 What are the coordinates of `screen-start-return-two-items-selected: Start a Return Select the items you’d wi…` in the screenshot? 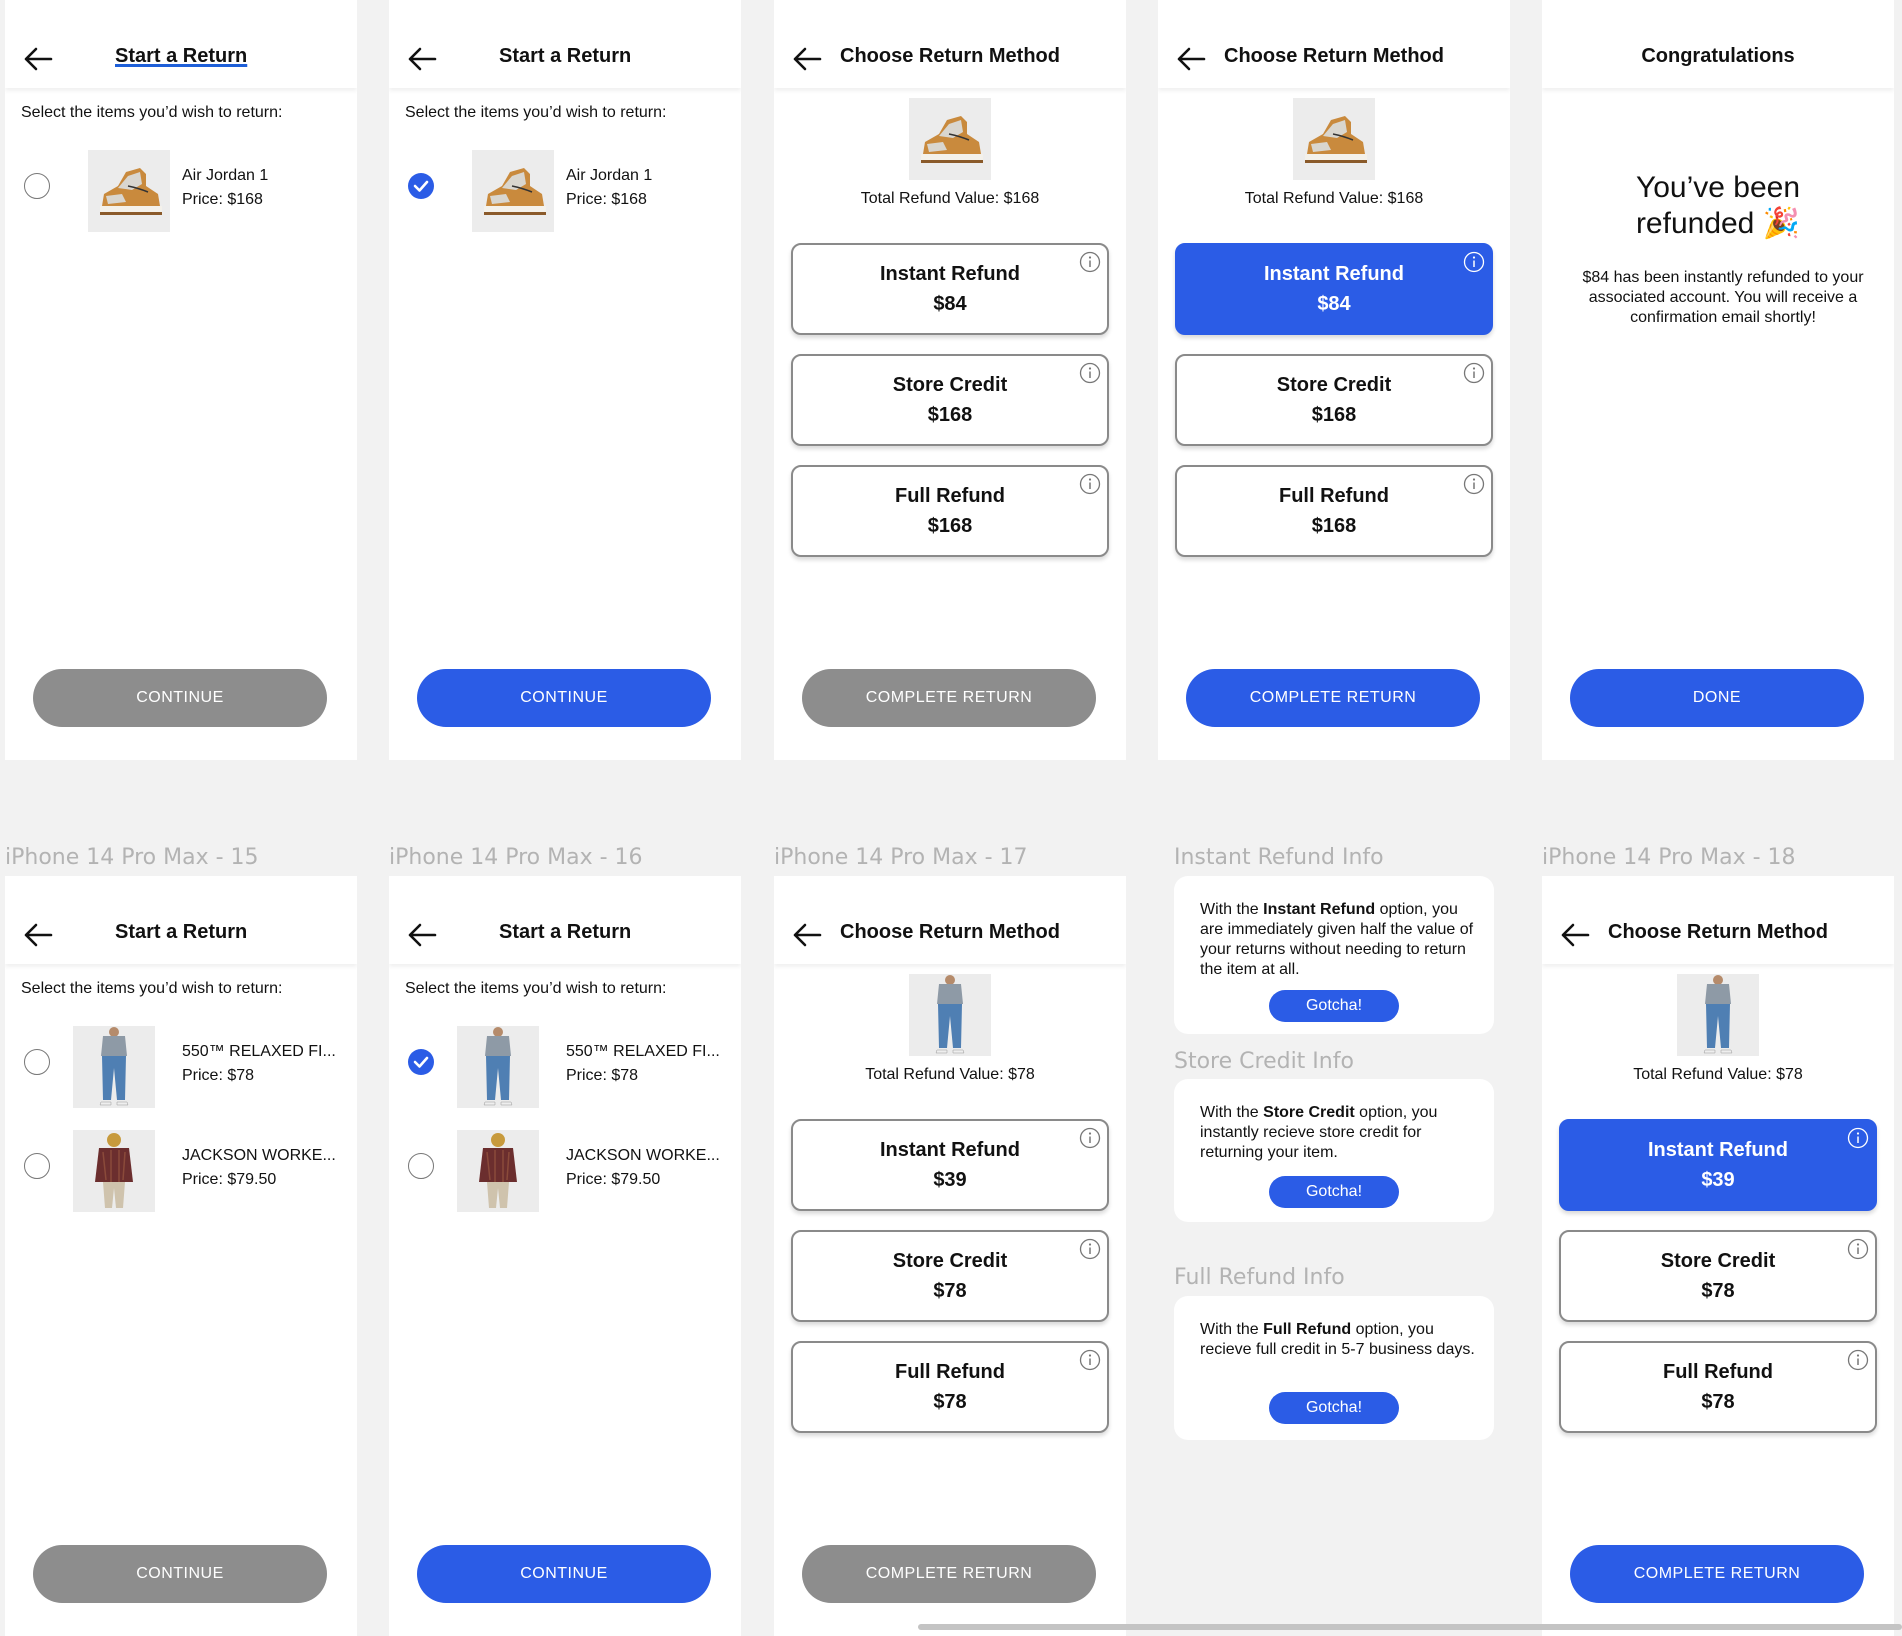 It's located at (565, 1256).